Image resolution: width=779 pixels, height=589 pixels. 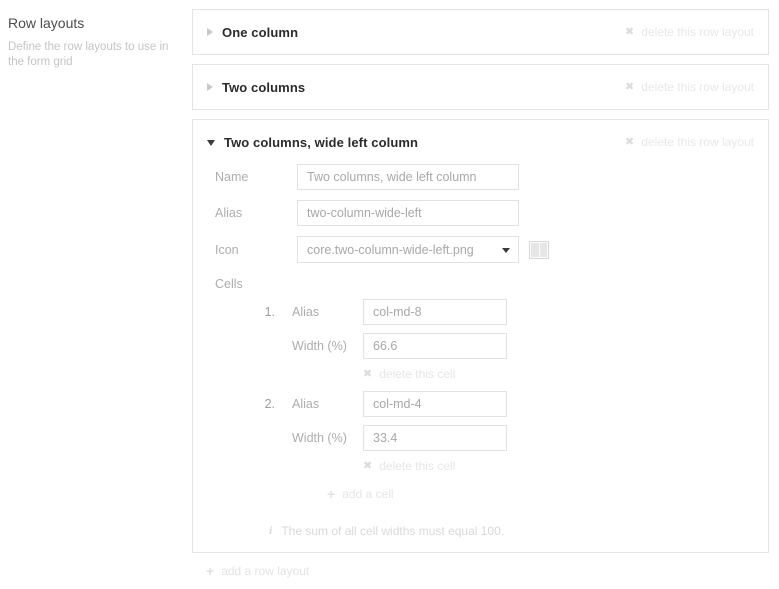 What do you see at coordinates (408, 177) in the screenshot?
I see `name-input` at bounding box center [408, 177].